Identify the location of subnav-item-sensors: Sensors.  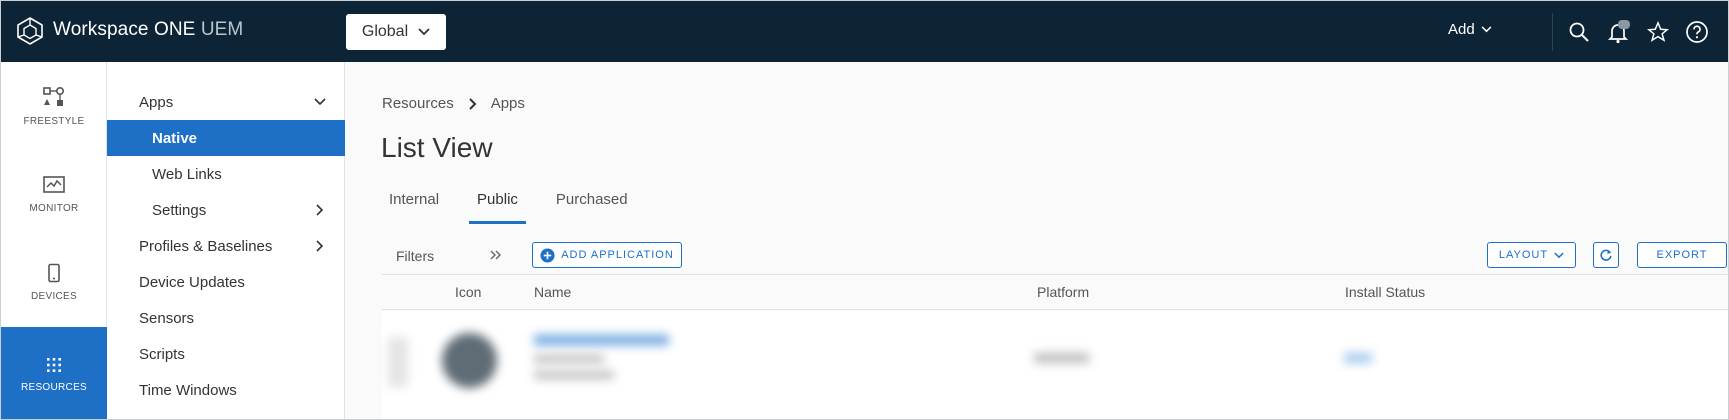
(226, 318).